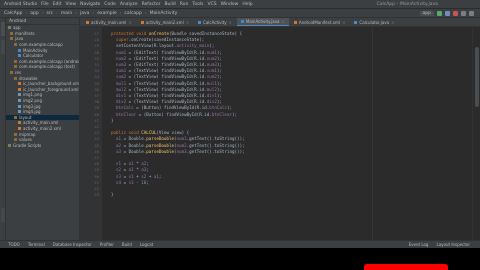 The height and width of the screenshot is (270, 480). What do you see at coordinates (455, 13) in the screenshot?
I see `stop-icon` at bounding box center [455, 13].